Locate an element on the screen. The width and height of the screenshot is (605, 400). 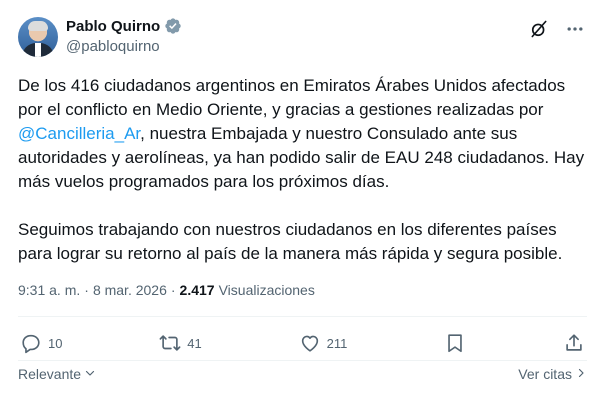
reply-button: 10 is located at coordinates (41, 343).